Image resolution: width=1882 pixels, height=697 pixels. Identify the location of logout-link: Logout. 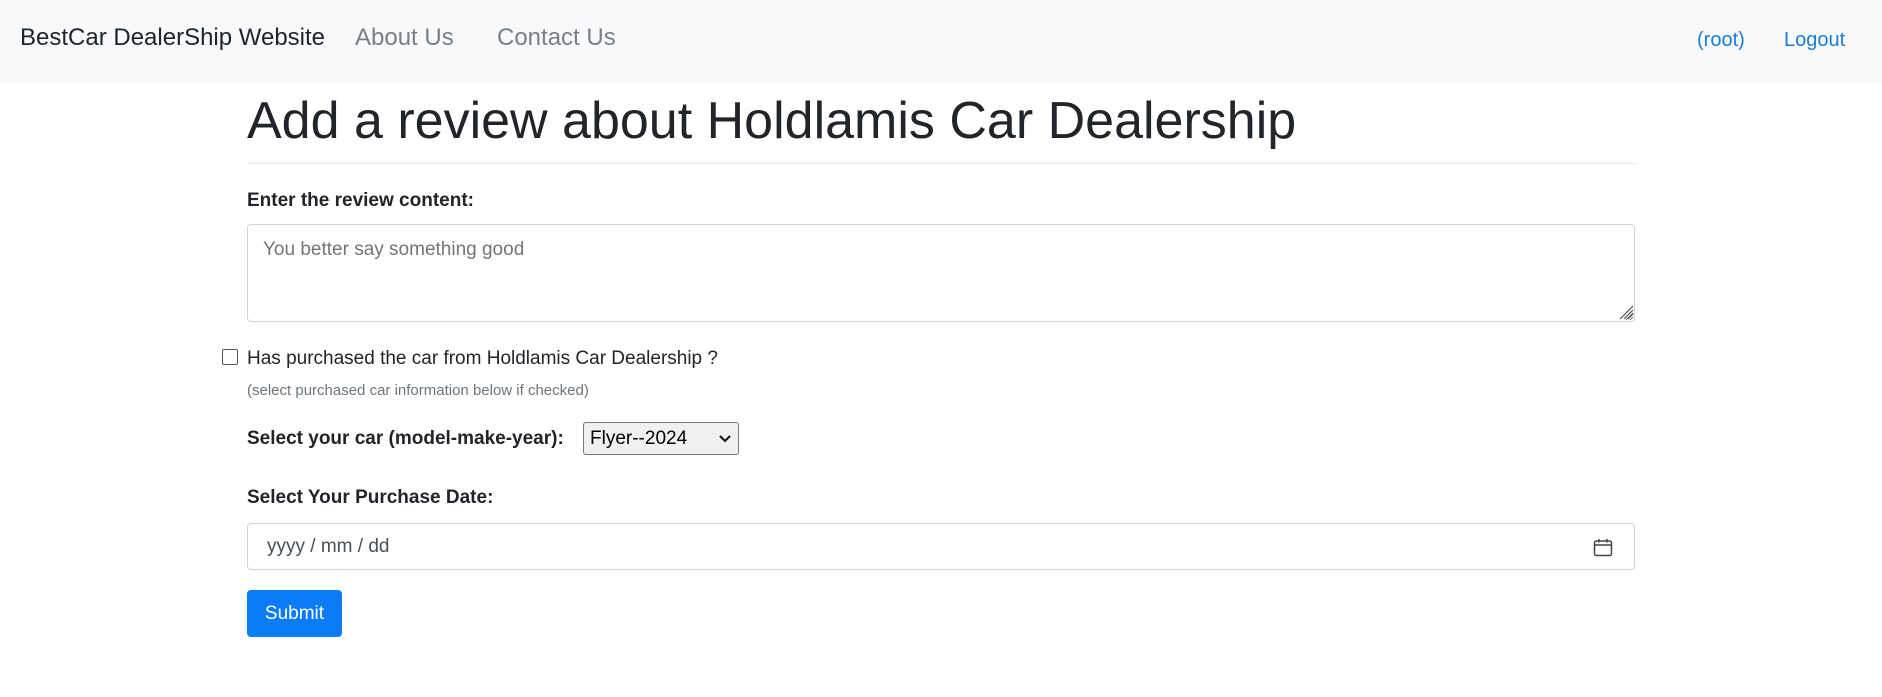
(1814, 40).